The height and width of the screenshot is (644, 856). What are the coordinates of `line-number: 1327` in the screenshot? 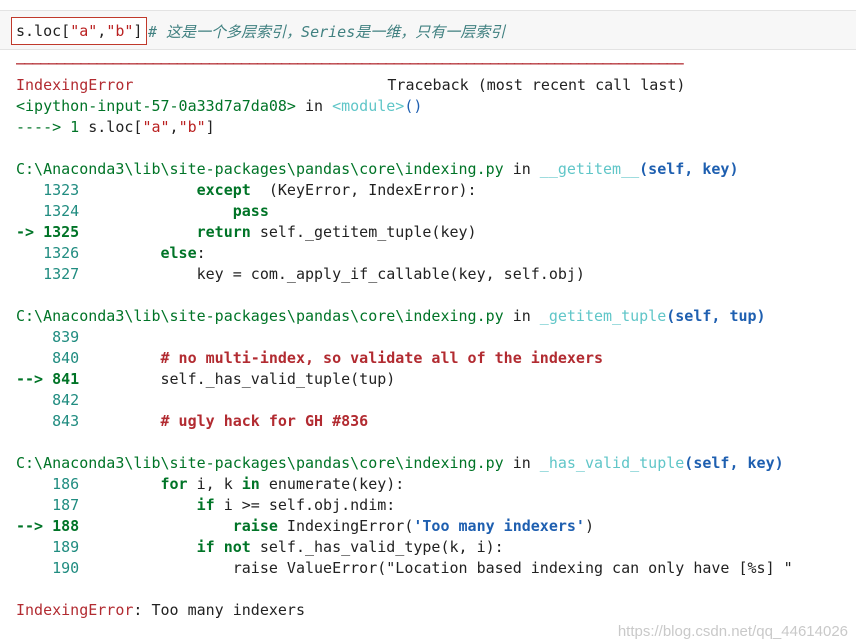 It's located at (61, 274).